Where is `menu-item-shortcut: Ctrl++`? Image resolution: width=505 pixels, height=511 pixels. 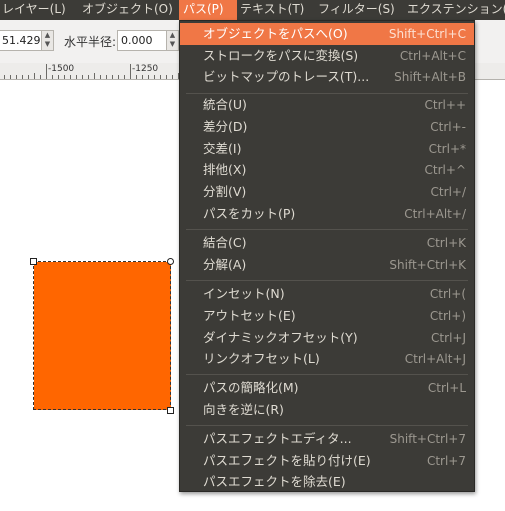 menu-item-shortcut: Ctrl++ is located at coordinates (445, 105).